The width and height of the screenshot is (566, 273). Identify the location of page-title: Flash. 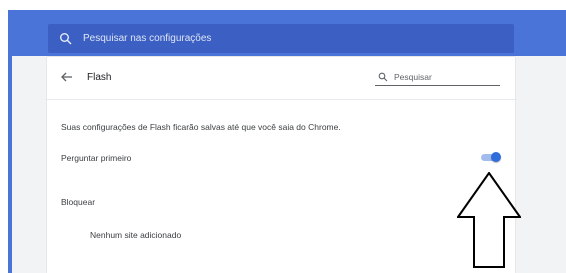
(99, 77).